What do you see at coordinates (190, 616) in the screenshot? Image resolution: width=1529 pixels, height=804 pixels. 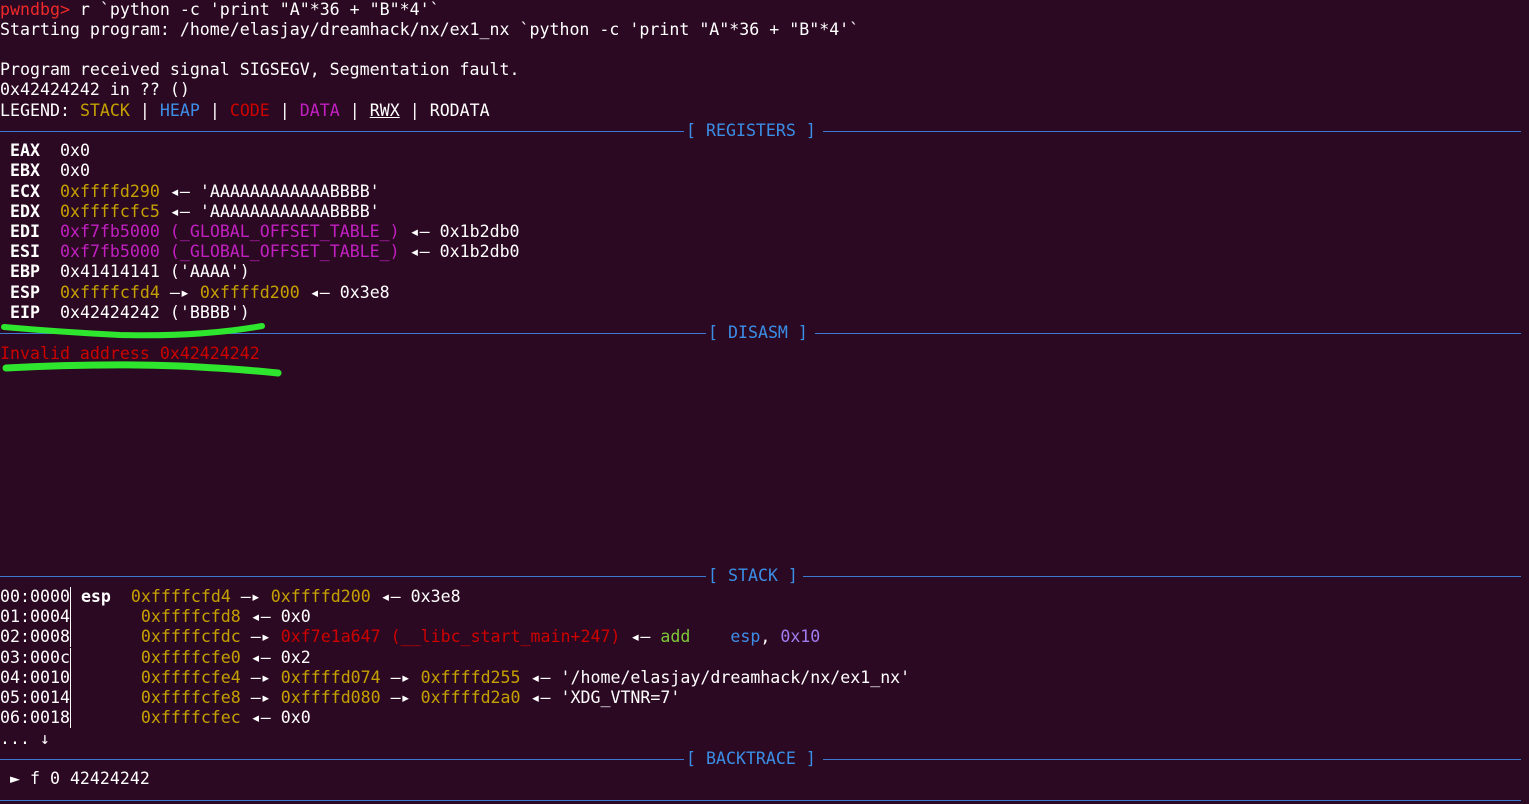 I see `stack-address: 0xffffcfd8` at bounding box center [190, 616].